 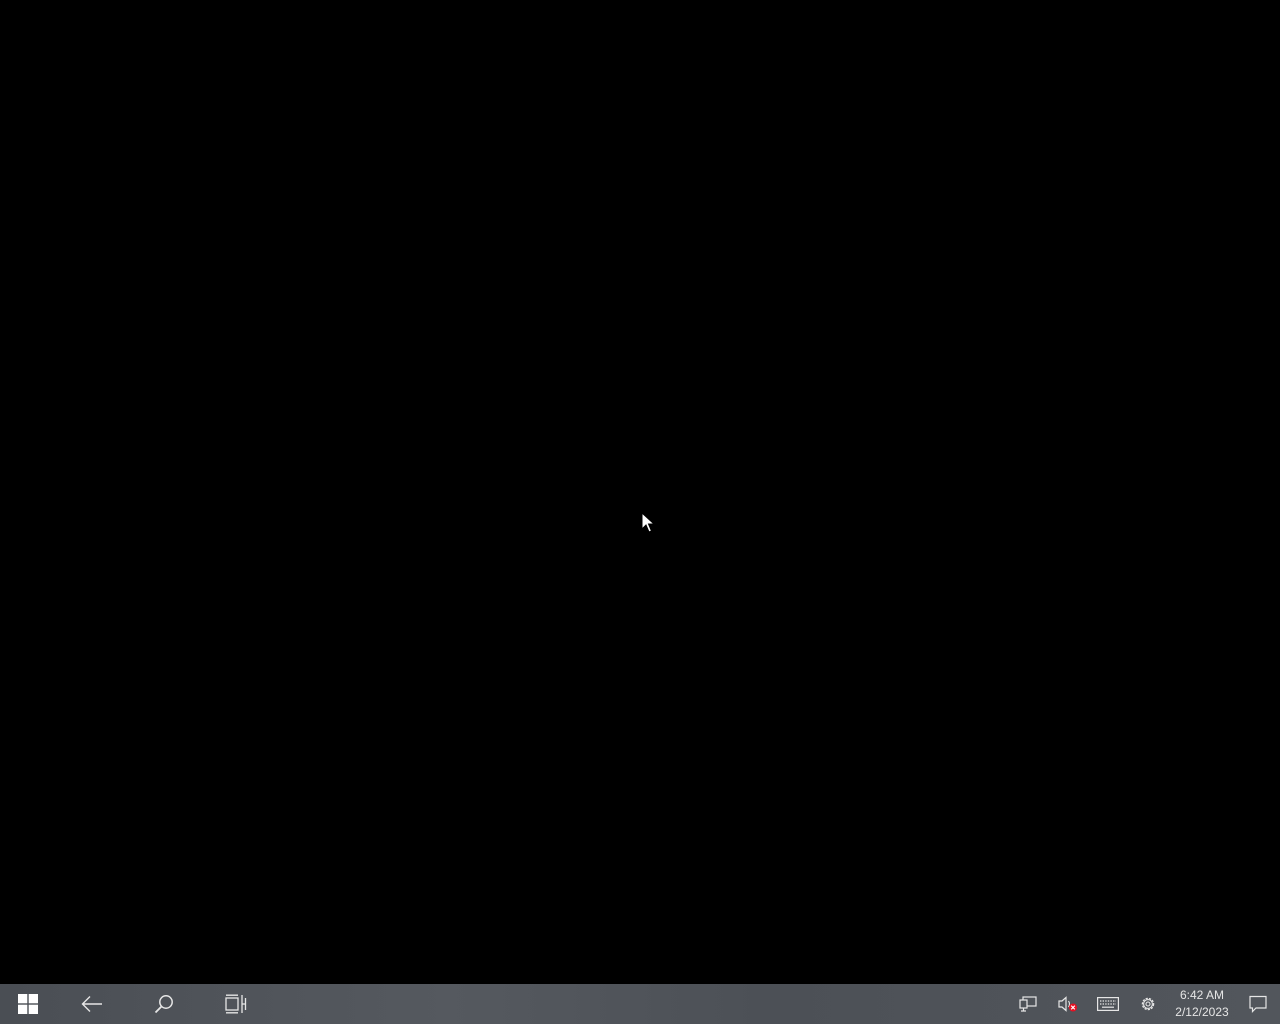 I want to click on task-view-icon, so click(x=236, y=1004).